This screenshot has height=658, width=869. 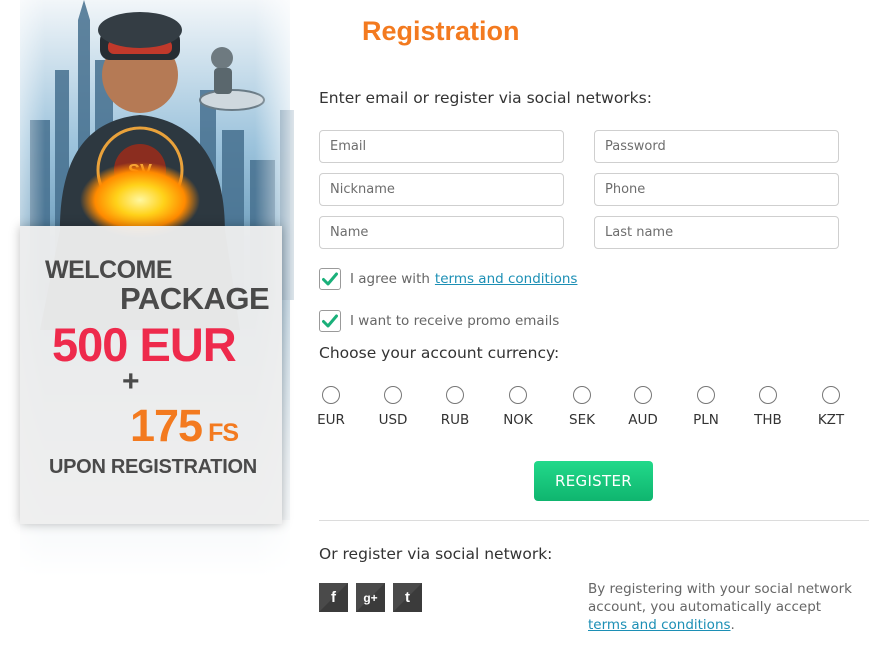 I want to click on facebook-icon: f, so click(x=333, y=597).